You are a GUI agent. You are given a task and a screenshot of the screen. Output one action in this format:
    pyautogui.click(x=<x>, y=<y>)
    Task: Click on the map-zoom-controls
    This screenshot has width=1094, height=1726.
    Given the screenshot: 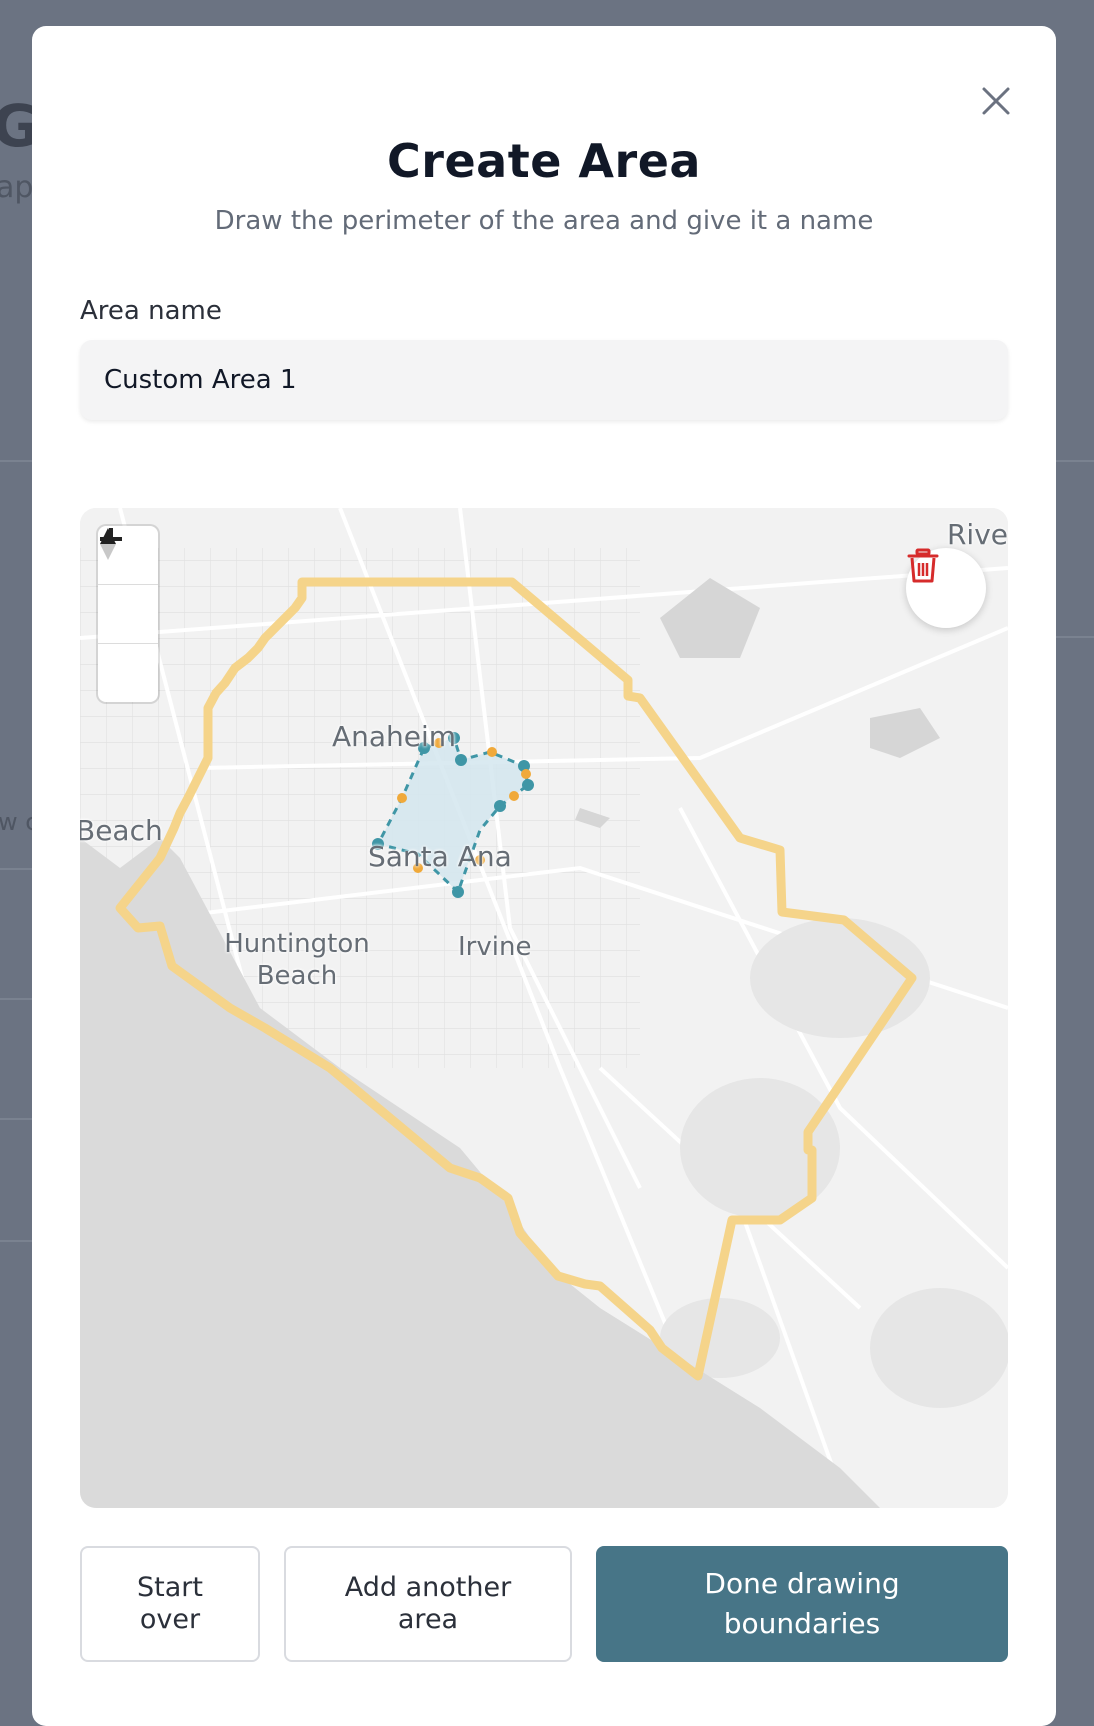 What is the action you would take?
    pyautogui.click(x=128, y=614)
    